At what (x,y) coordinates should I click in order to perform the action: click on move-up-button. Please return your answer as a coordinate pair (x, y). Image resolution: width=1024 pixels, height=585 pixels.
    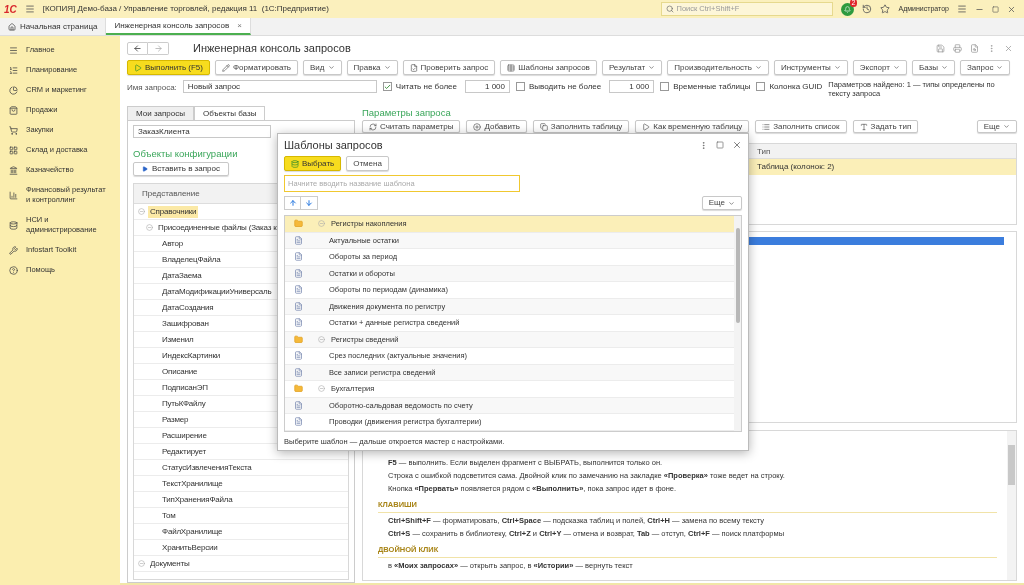
    Looking at the image, I should click on (292, 203).